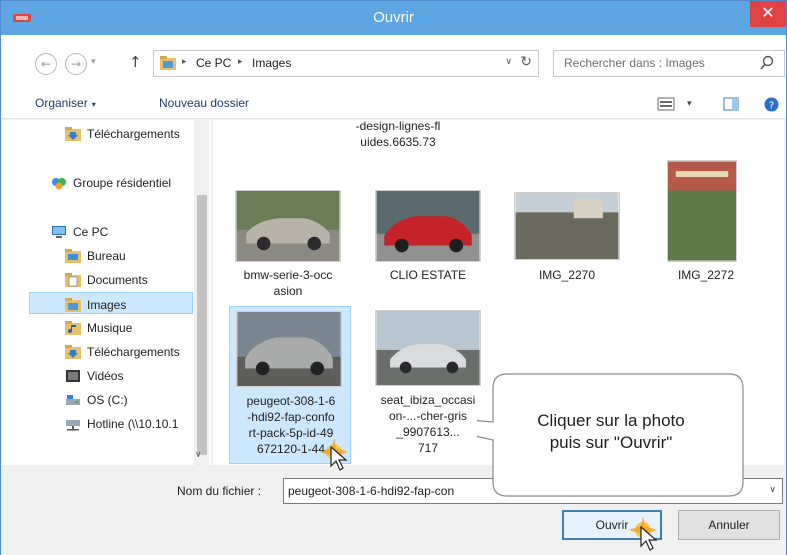  I want to click on organize-button: Organiser ▾, so click(65, 103).